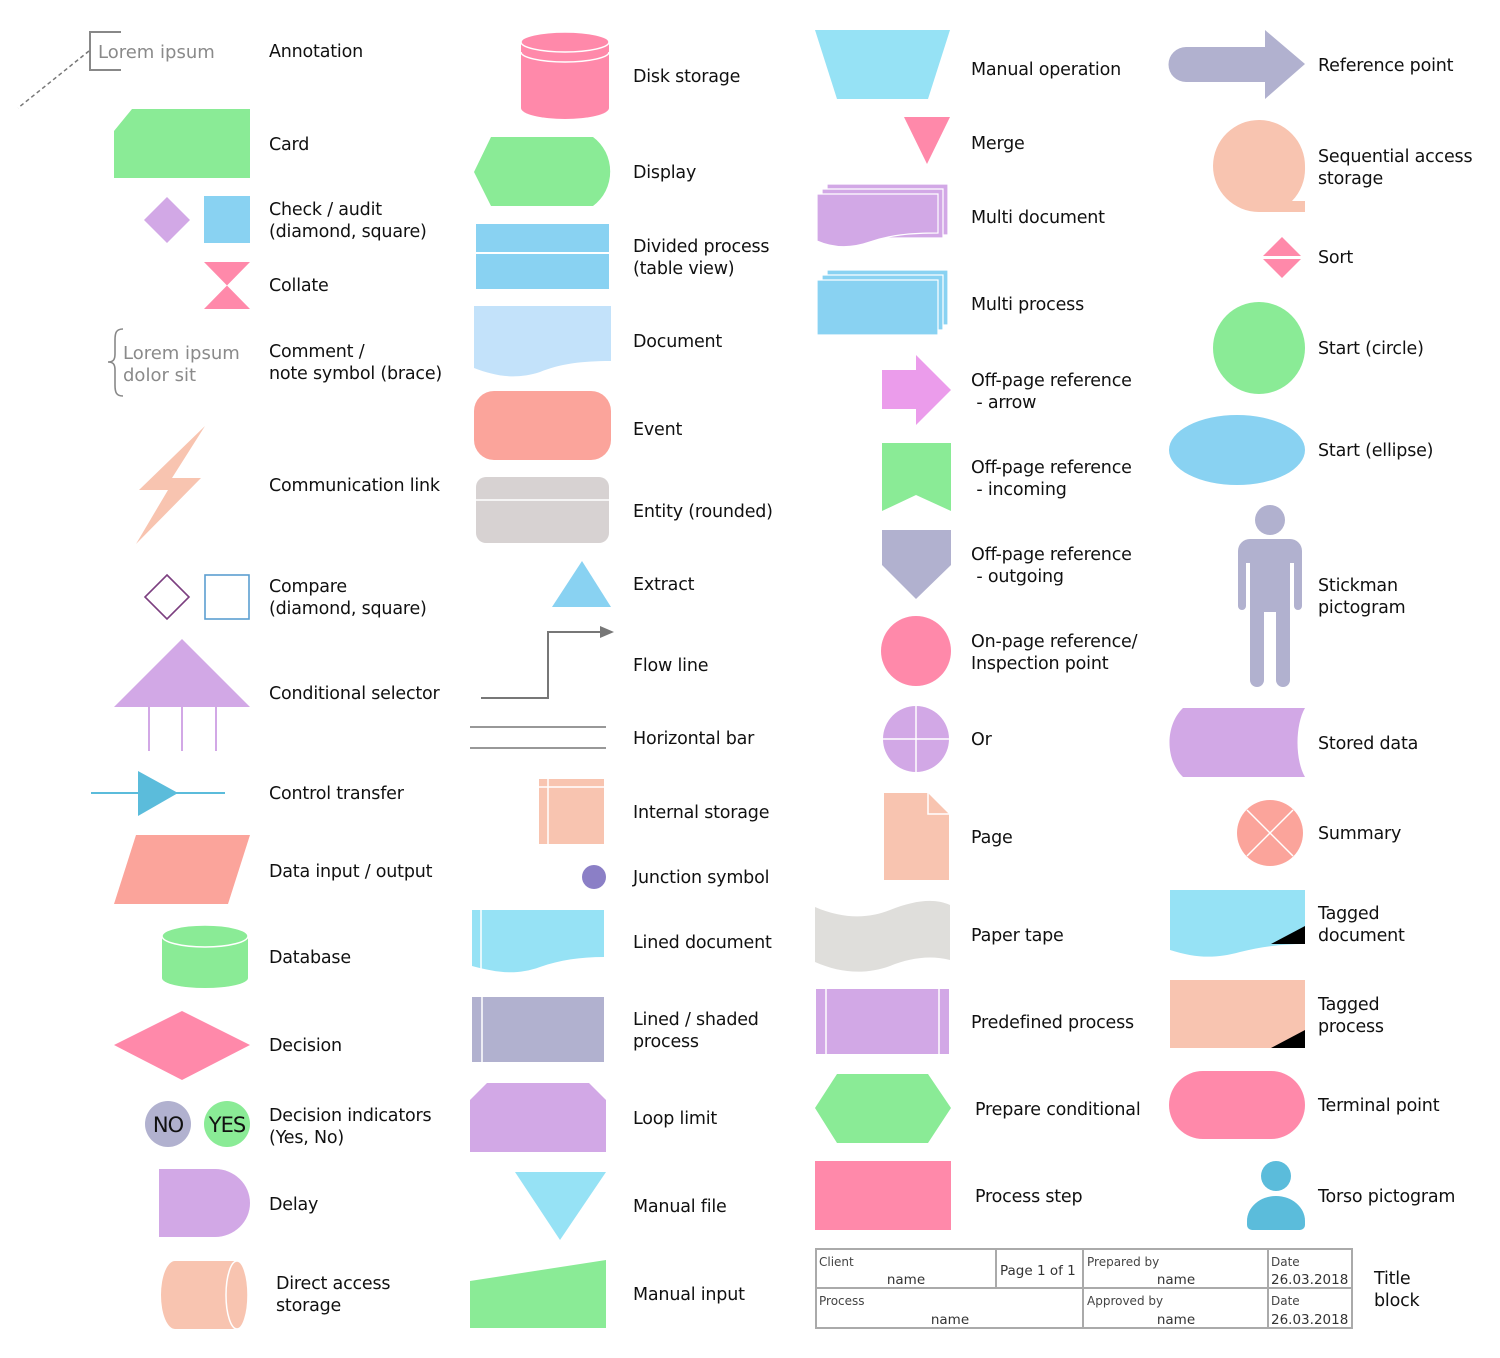  What do you see at coordinates (581, 584) in the screenshot?
I see `extract-symbol` at bounding box center [581, 584].